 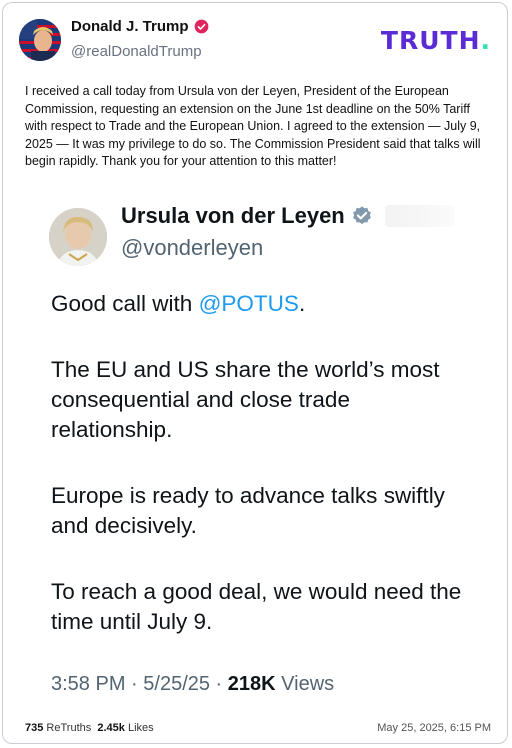 I want to click on truth-social-logo: TRUTH., so click(x=435, y=40).